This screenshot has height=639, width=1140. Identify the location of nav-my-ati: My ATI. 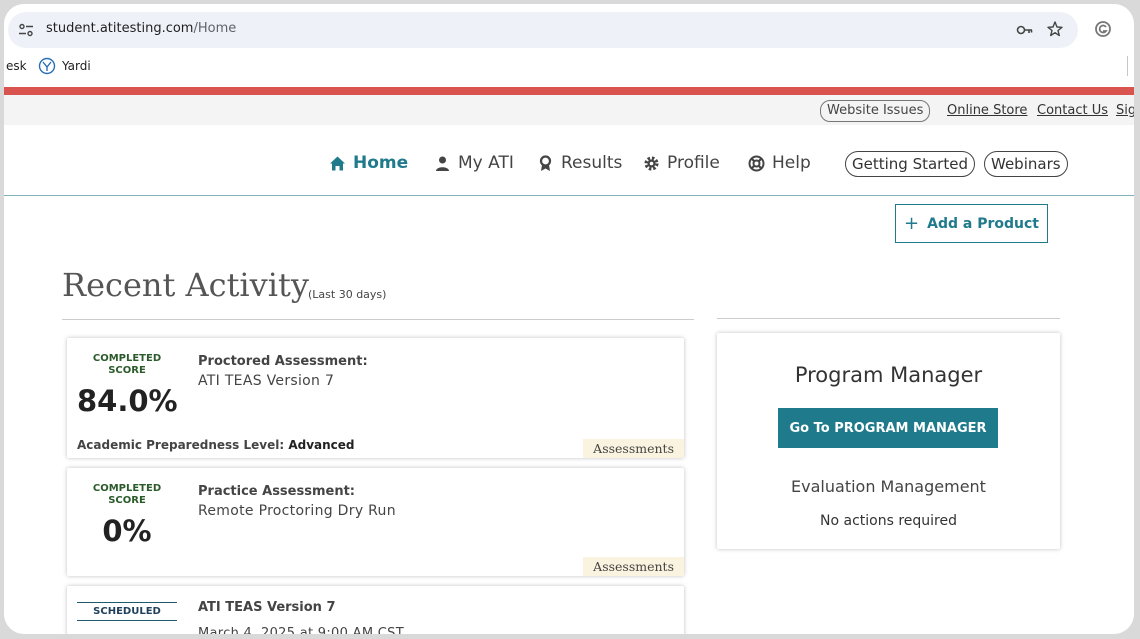
(474, 163).